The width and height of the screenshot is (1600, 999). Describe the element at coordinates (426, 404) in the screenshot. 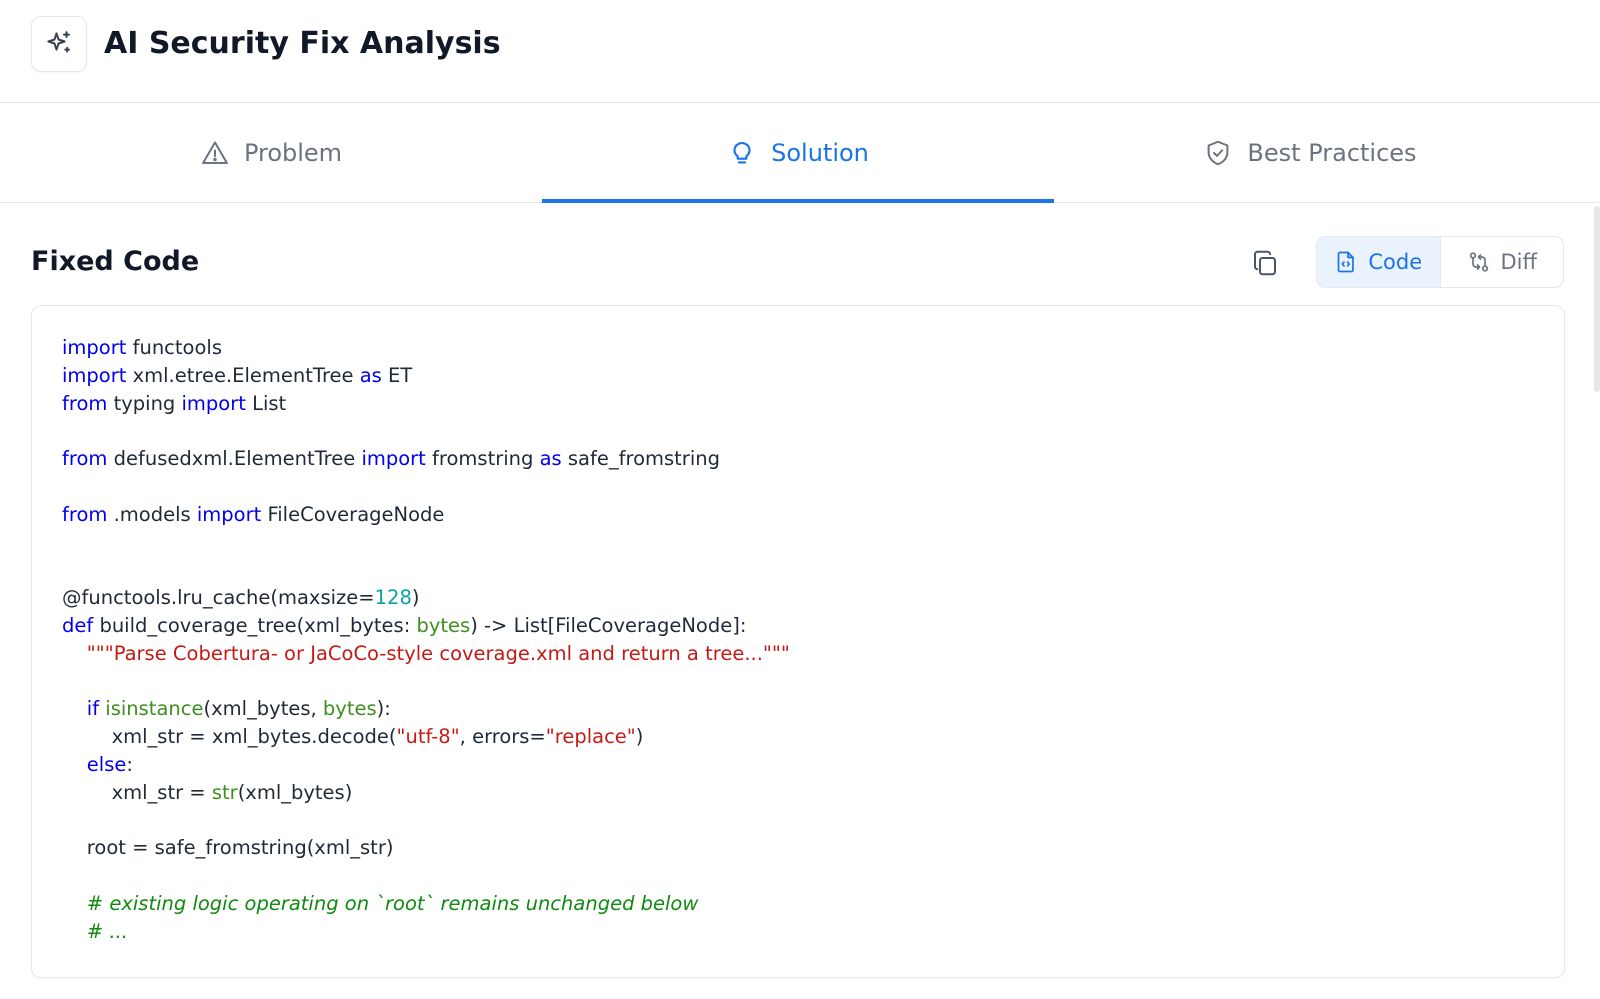

I see `code-line: from typing import List` at that location.